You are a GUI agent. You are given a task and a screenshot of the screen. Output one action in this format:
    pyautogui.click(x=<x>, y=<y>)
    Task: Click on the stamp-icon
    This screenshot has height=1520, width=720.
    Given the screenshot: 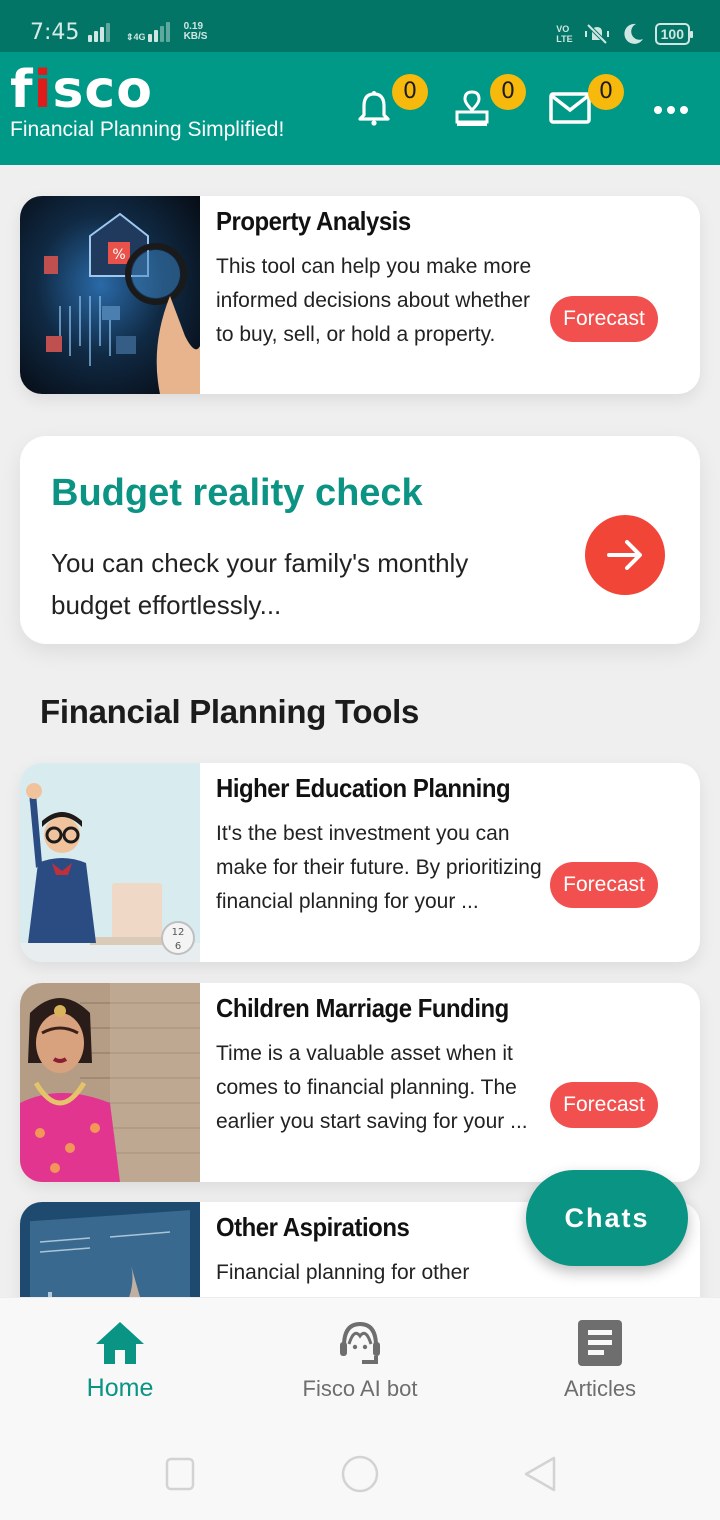 What is the action you would take?
    pyautogui.click(x=472, y=108)
    